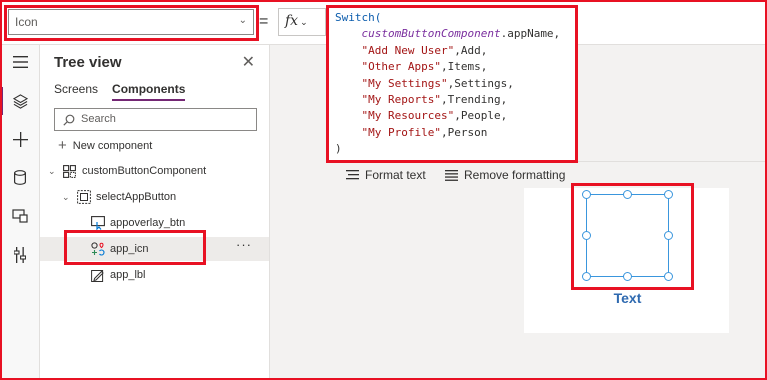  I want to click on tree-node-label: app_lbl, so click(128, 275).